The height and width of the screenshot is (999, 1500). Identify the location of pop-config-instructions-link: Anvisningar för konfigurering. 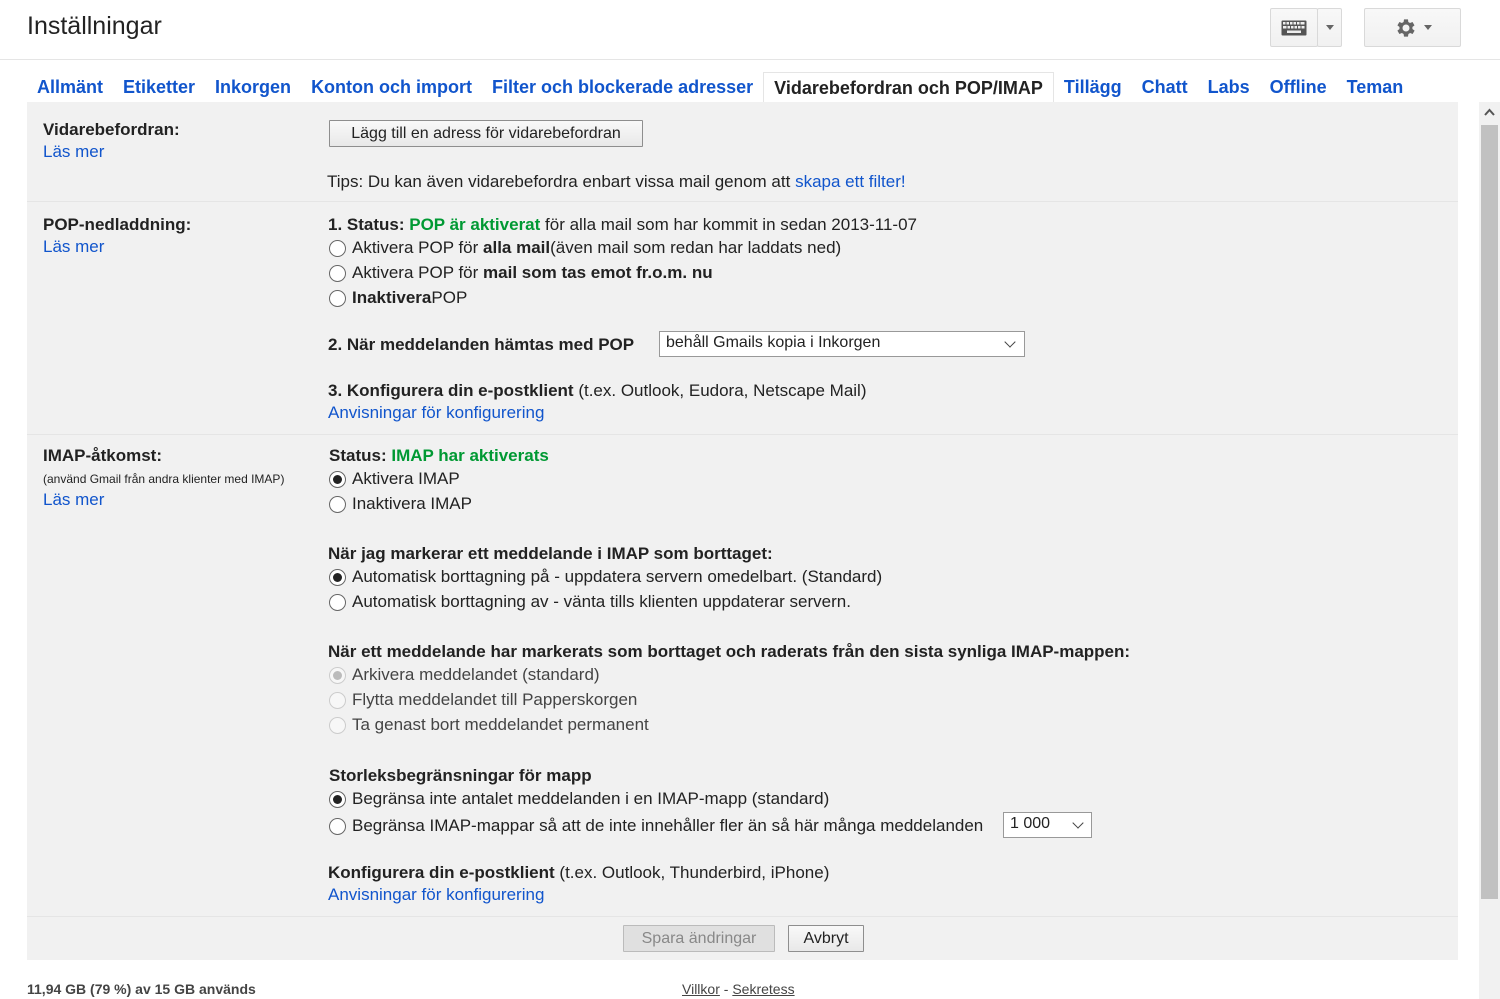
(436, 413).